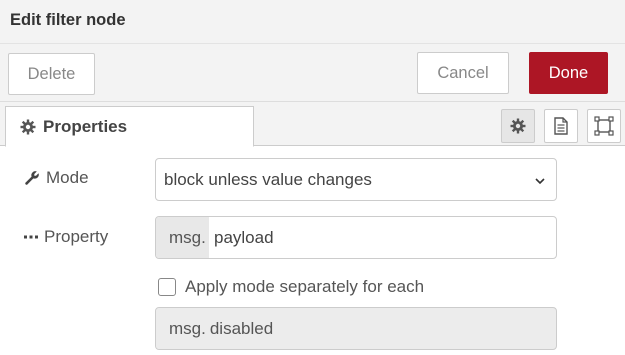 The height and width of the screenshot is (355, 625). Describe the element at coordinates (67, 177) in the screenshot. I see `mode-label-text: Mode` at that location.